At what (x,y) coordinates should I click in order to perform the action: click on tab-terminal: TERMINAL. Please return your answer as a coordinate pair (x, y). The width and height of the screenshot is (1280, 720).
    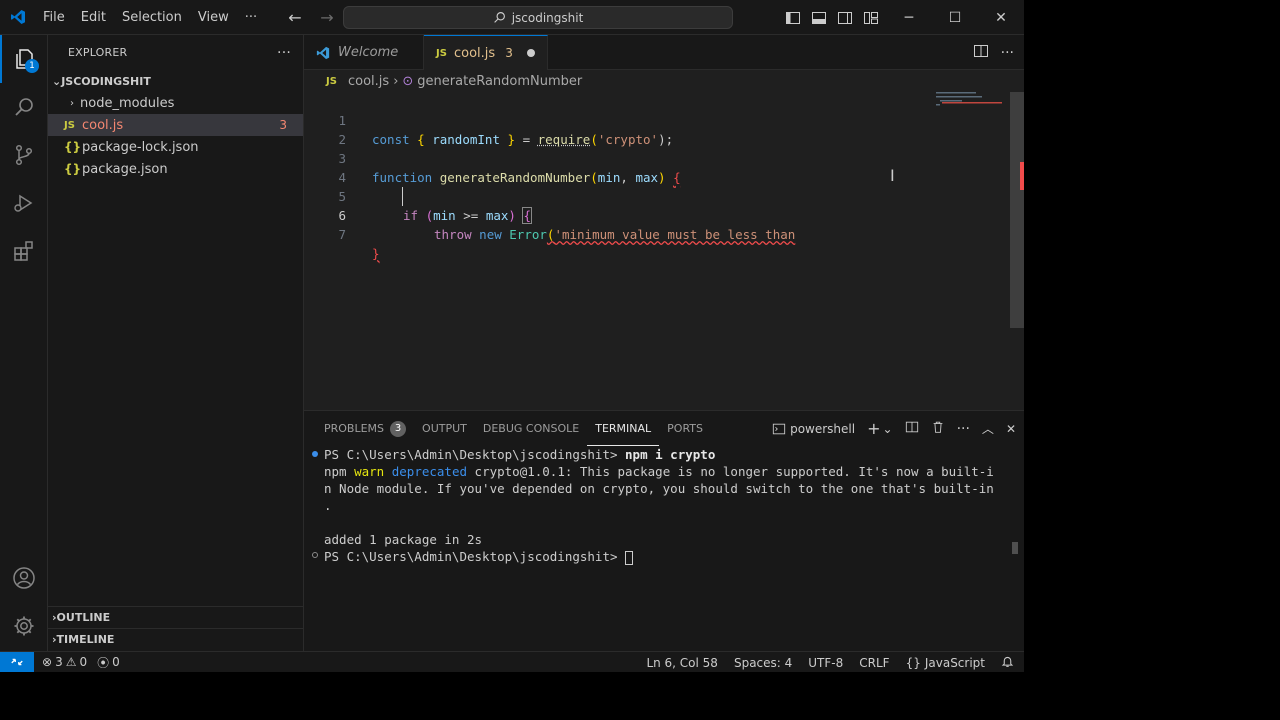
    Looking at the image, I should click on (623, 428).